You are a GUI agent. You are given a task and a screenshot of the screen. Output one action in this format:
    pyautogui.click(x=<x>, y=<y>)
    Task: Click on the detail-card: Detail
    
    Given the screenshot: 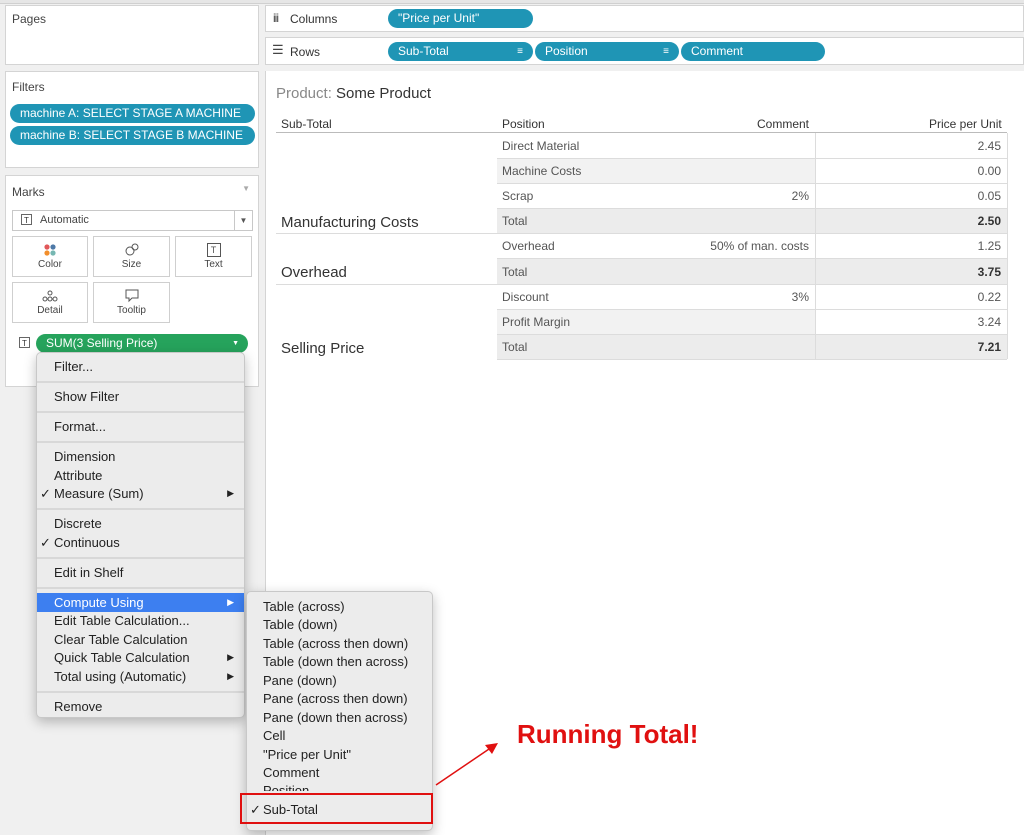 What is the action you would take?
    pyautogui.click(x=50, y=302)
    